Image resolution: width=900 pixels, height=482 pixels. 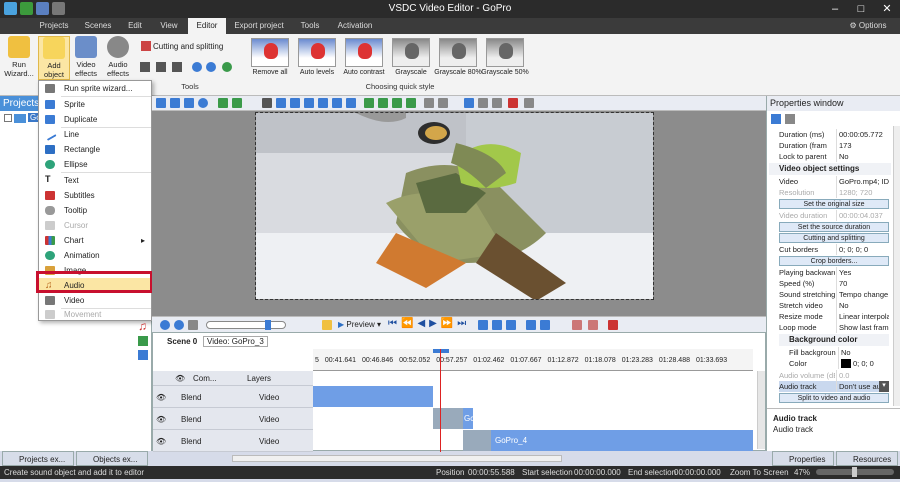 I want to click on style-auto-contrast, so click(x=364, y=52).